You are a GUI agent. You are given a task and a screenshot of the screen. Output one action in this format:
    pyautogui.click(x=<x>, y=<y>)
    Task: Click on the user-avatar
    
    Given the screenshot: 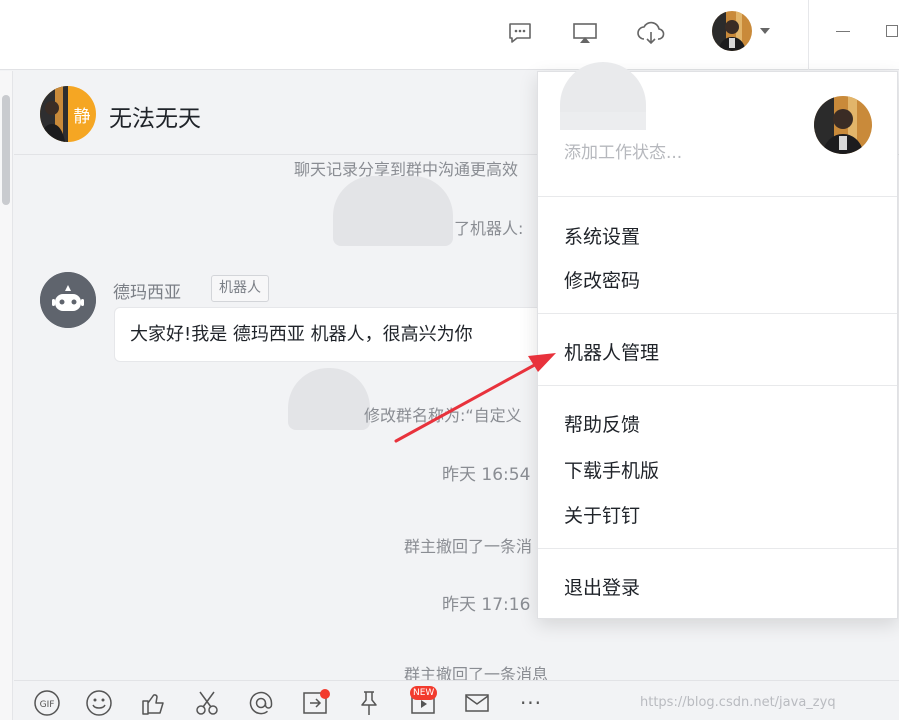 What is the action you would take?
    pyautogui.click(x=732, y=31)
    